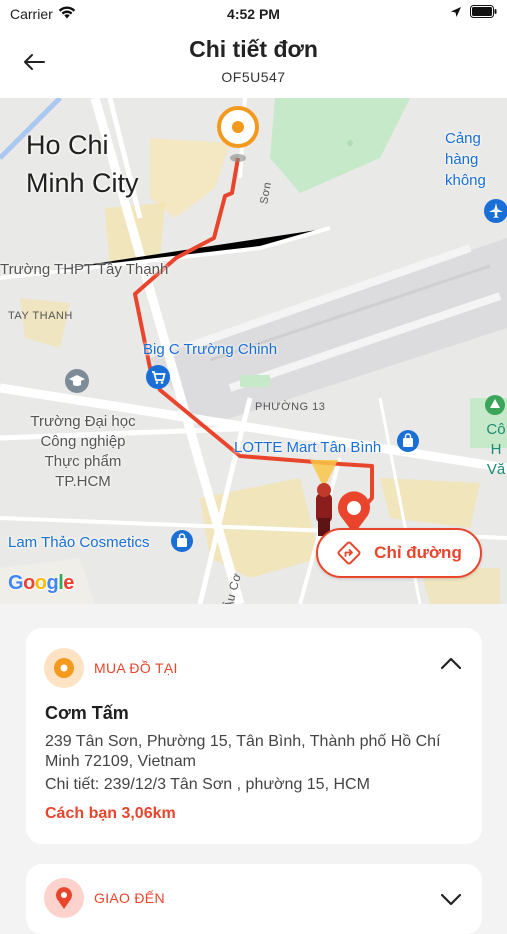  Describe the element at coordinates (64, 668) in the screenshot. I see `pickup-pin-icon` at that location.